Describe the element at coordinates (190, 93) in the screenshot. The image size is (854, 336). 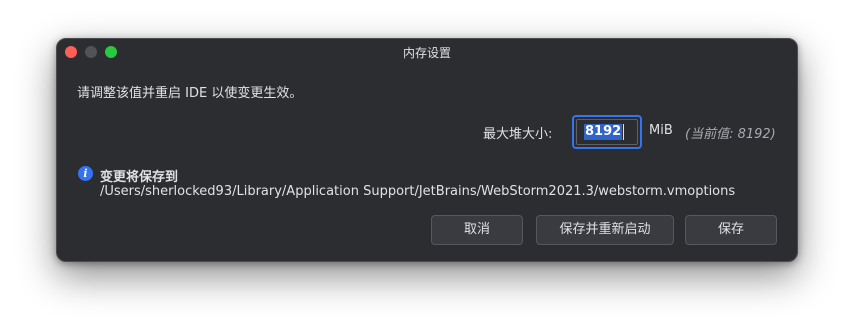
I see `restart-message: 请调整该值并重启 IDE 以使变更生效。` at that location.